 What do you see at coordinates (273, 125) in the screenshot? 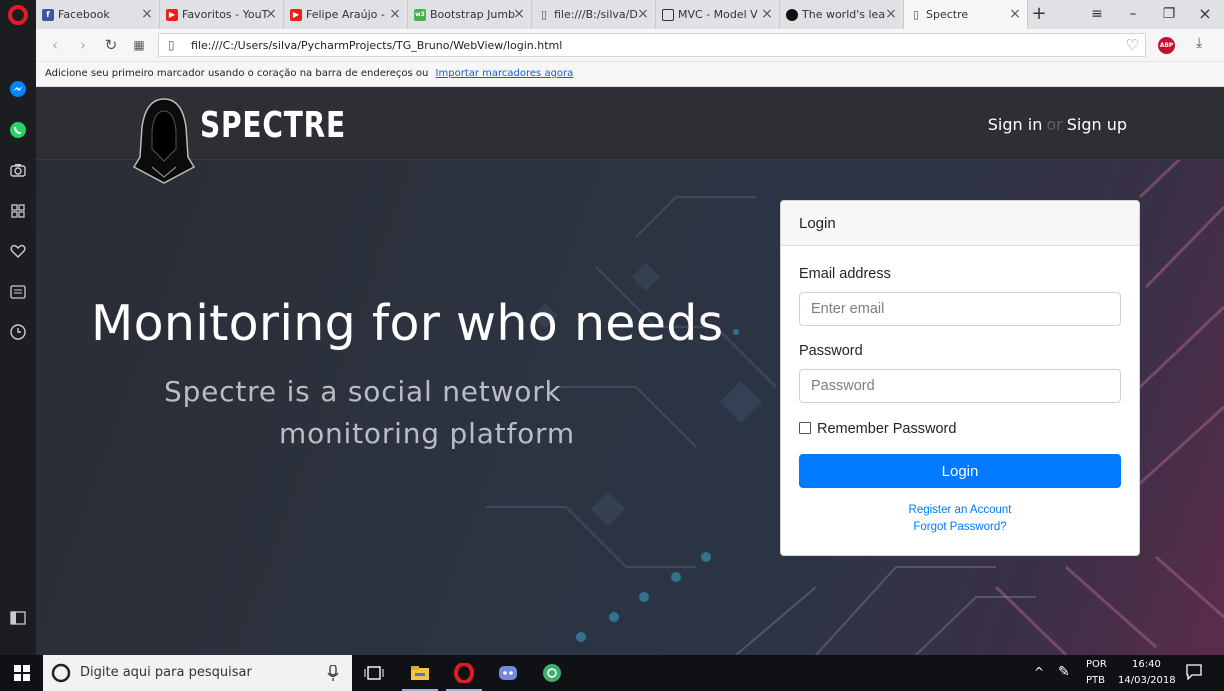
I see `brand-name: SPECTRE` at bounding box center [273, 125].